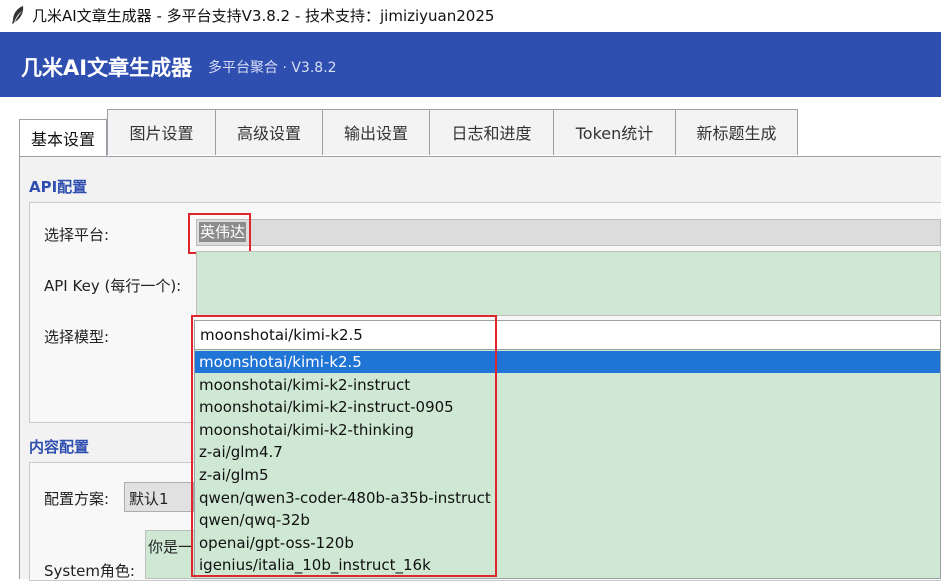 The height and width of the screenshot is (581, 941). I want to click on scheme-select: 默认1, so click(159, 497).